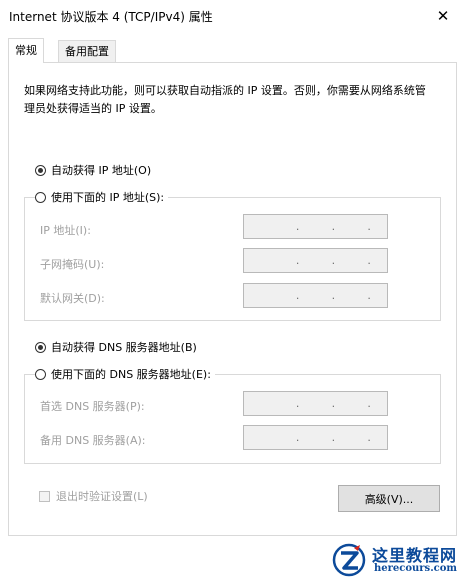  What do you see at coordinates (124, 347) in the screenshot?
I see `auto-dns-label: 自动获得 DNS 服务器地址(B)` at bounding box center [124, 347].